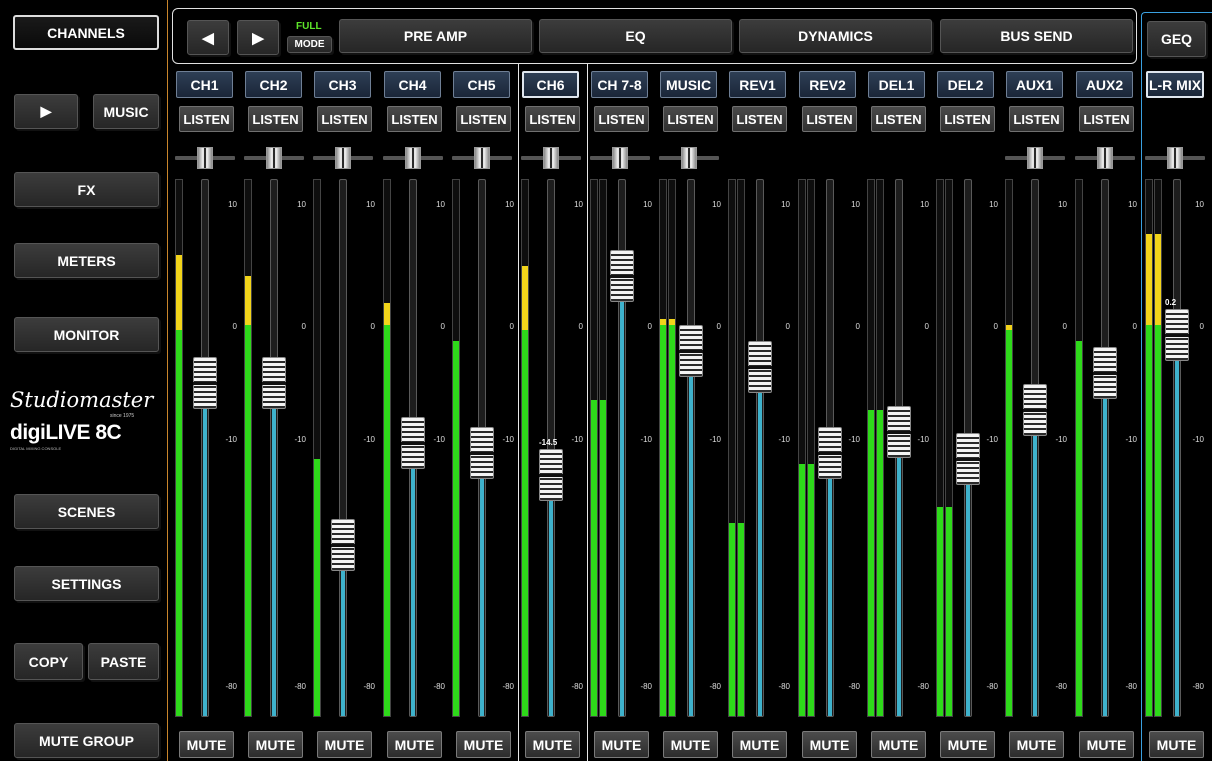 Image resolution: width=1212 pixels, height=761 pixels. I want to click on tab-dynamics: DYNAMICS, so click(835, 36).